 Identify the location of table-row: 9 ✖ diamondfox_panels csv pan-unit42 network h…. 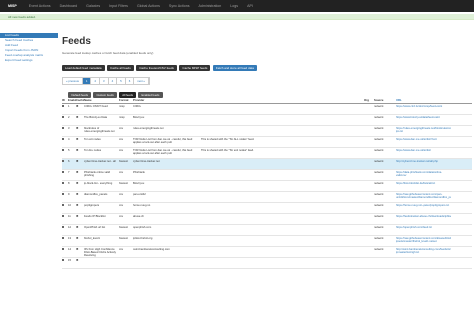
(267, 197).